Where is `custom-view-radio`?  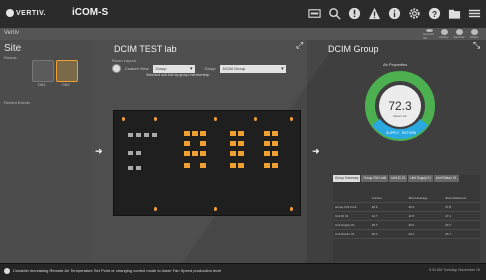 custom-view-radio is located at coordinates (116, 68).